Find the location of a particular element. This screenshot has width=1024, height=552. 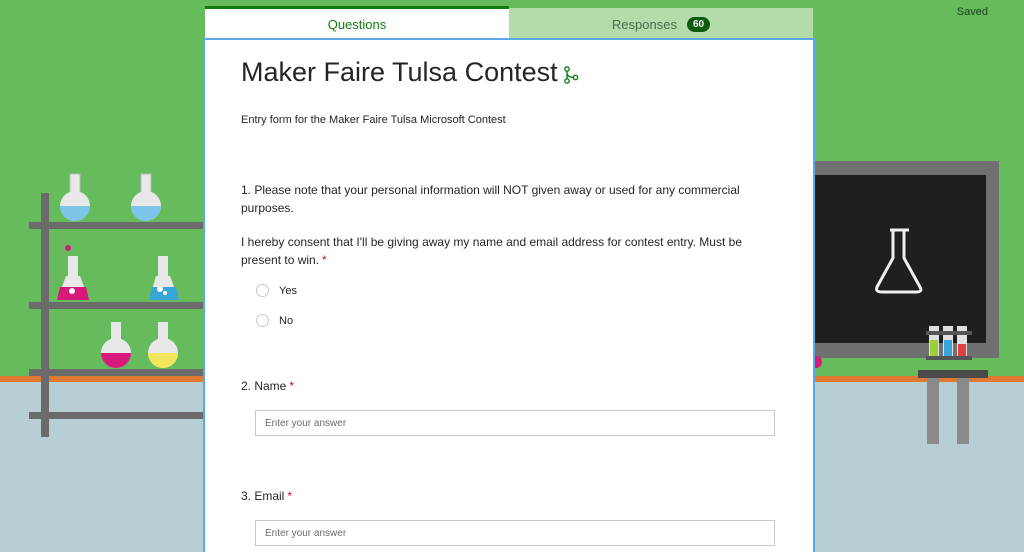

form-tabs: Questions Responses 60 is located at coordinates (509, 23).